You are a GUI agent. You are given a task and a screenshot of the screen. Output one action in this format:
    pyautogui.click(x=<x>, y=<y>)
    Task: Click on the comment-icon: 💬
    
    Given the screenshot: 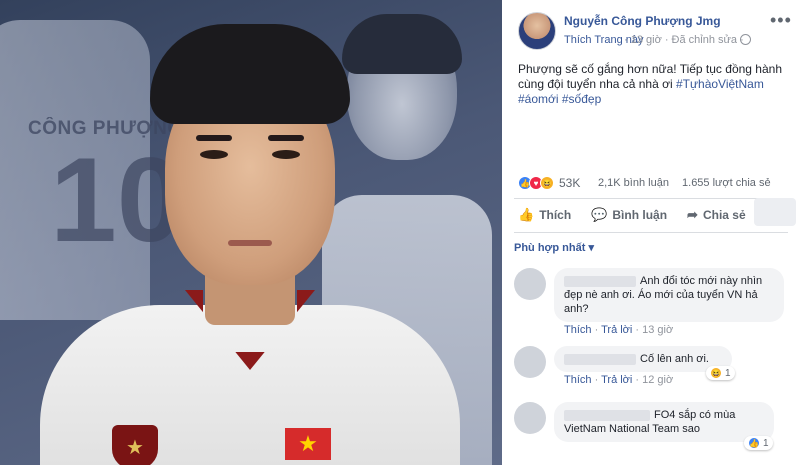 What is the action you would take?
    pyautogui.click(x=599, y=214)
    